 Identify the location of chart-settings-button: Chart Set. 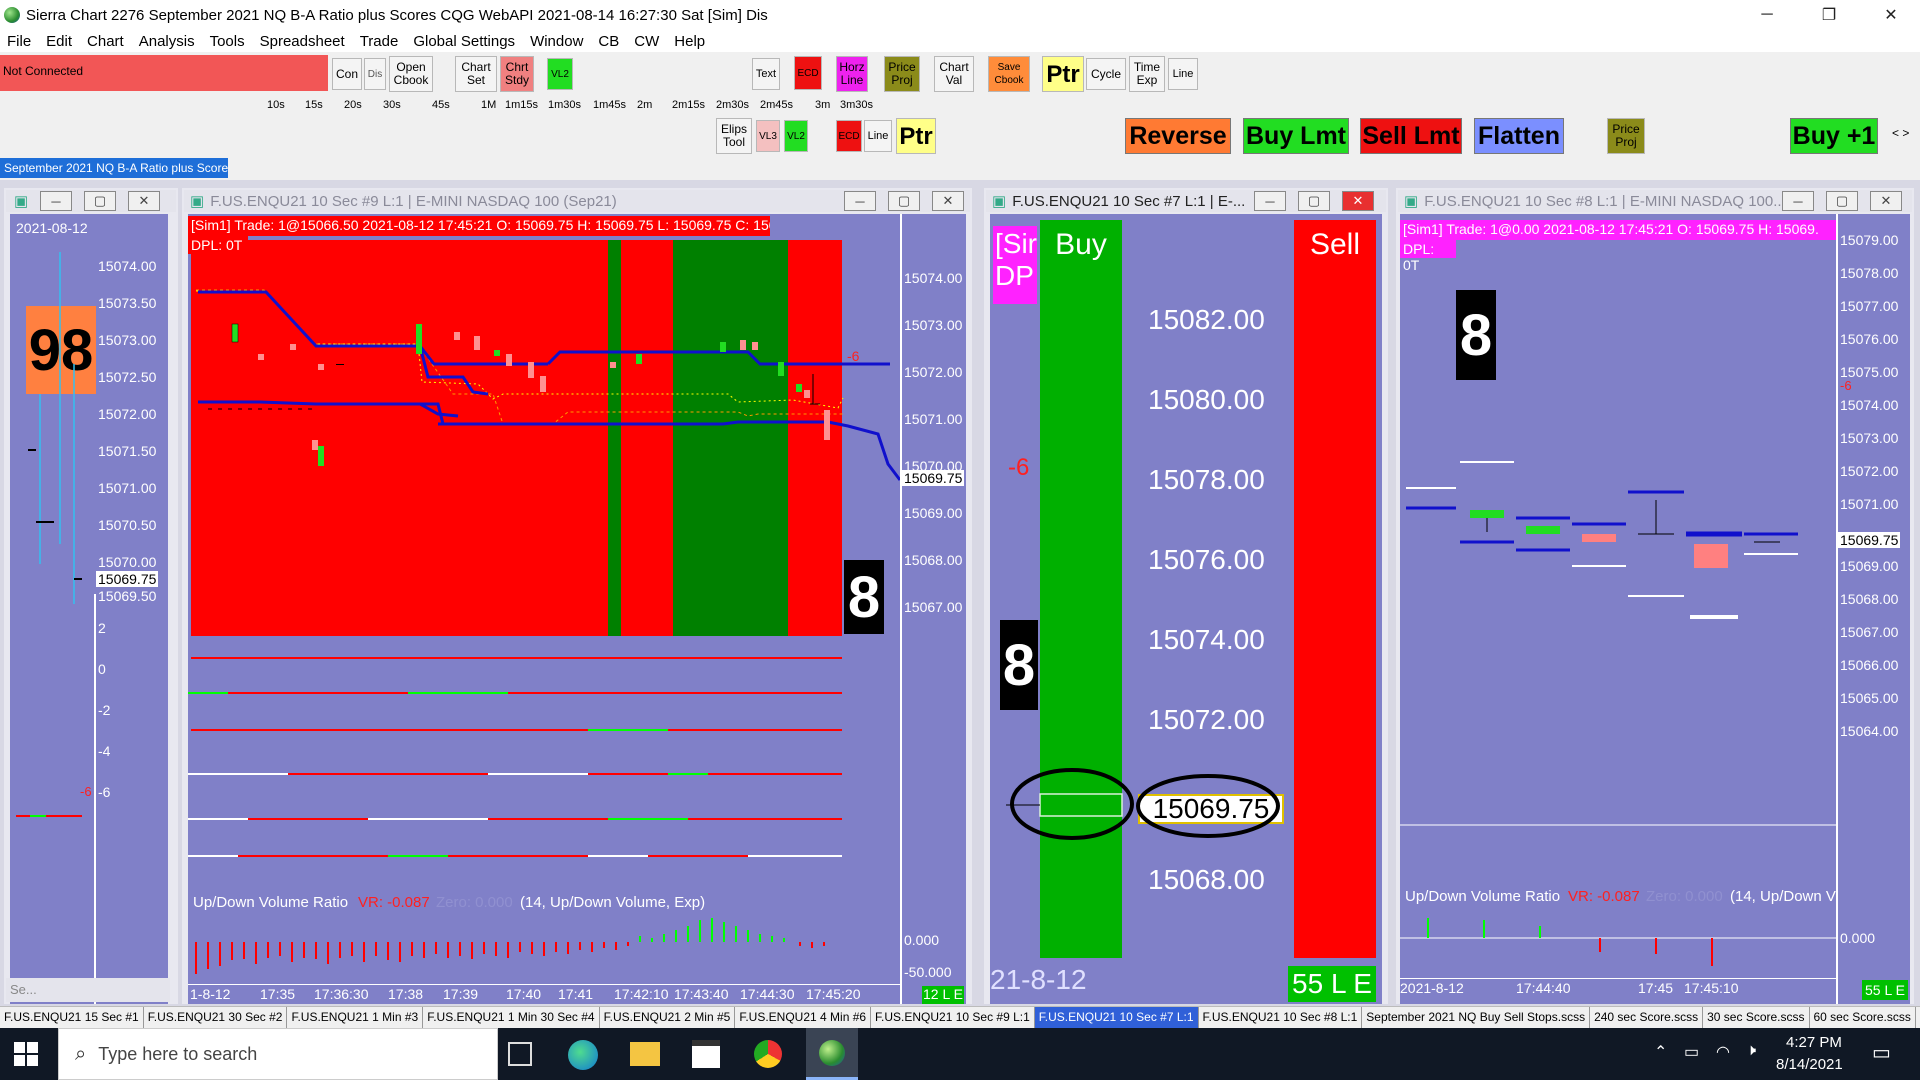
(476, 74).